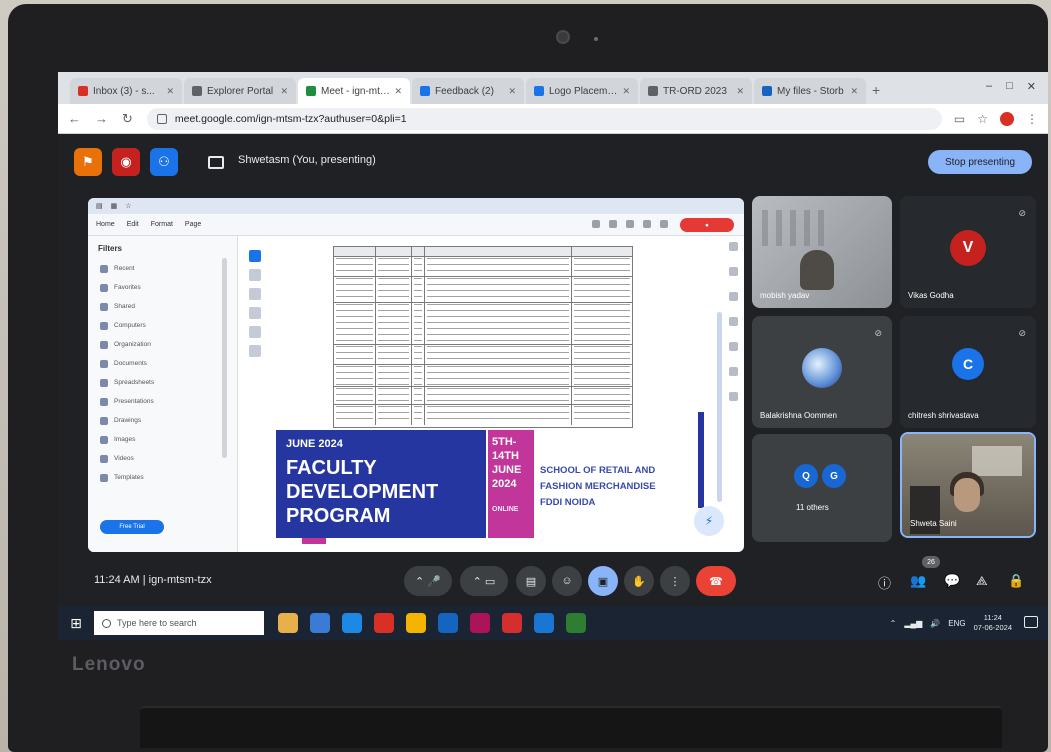 The image size is (1051, 752). I want to click on browser-tab: Meet - ign-mtsm ✕, so click(354, 91).